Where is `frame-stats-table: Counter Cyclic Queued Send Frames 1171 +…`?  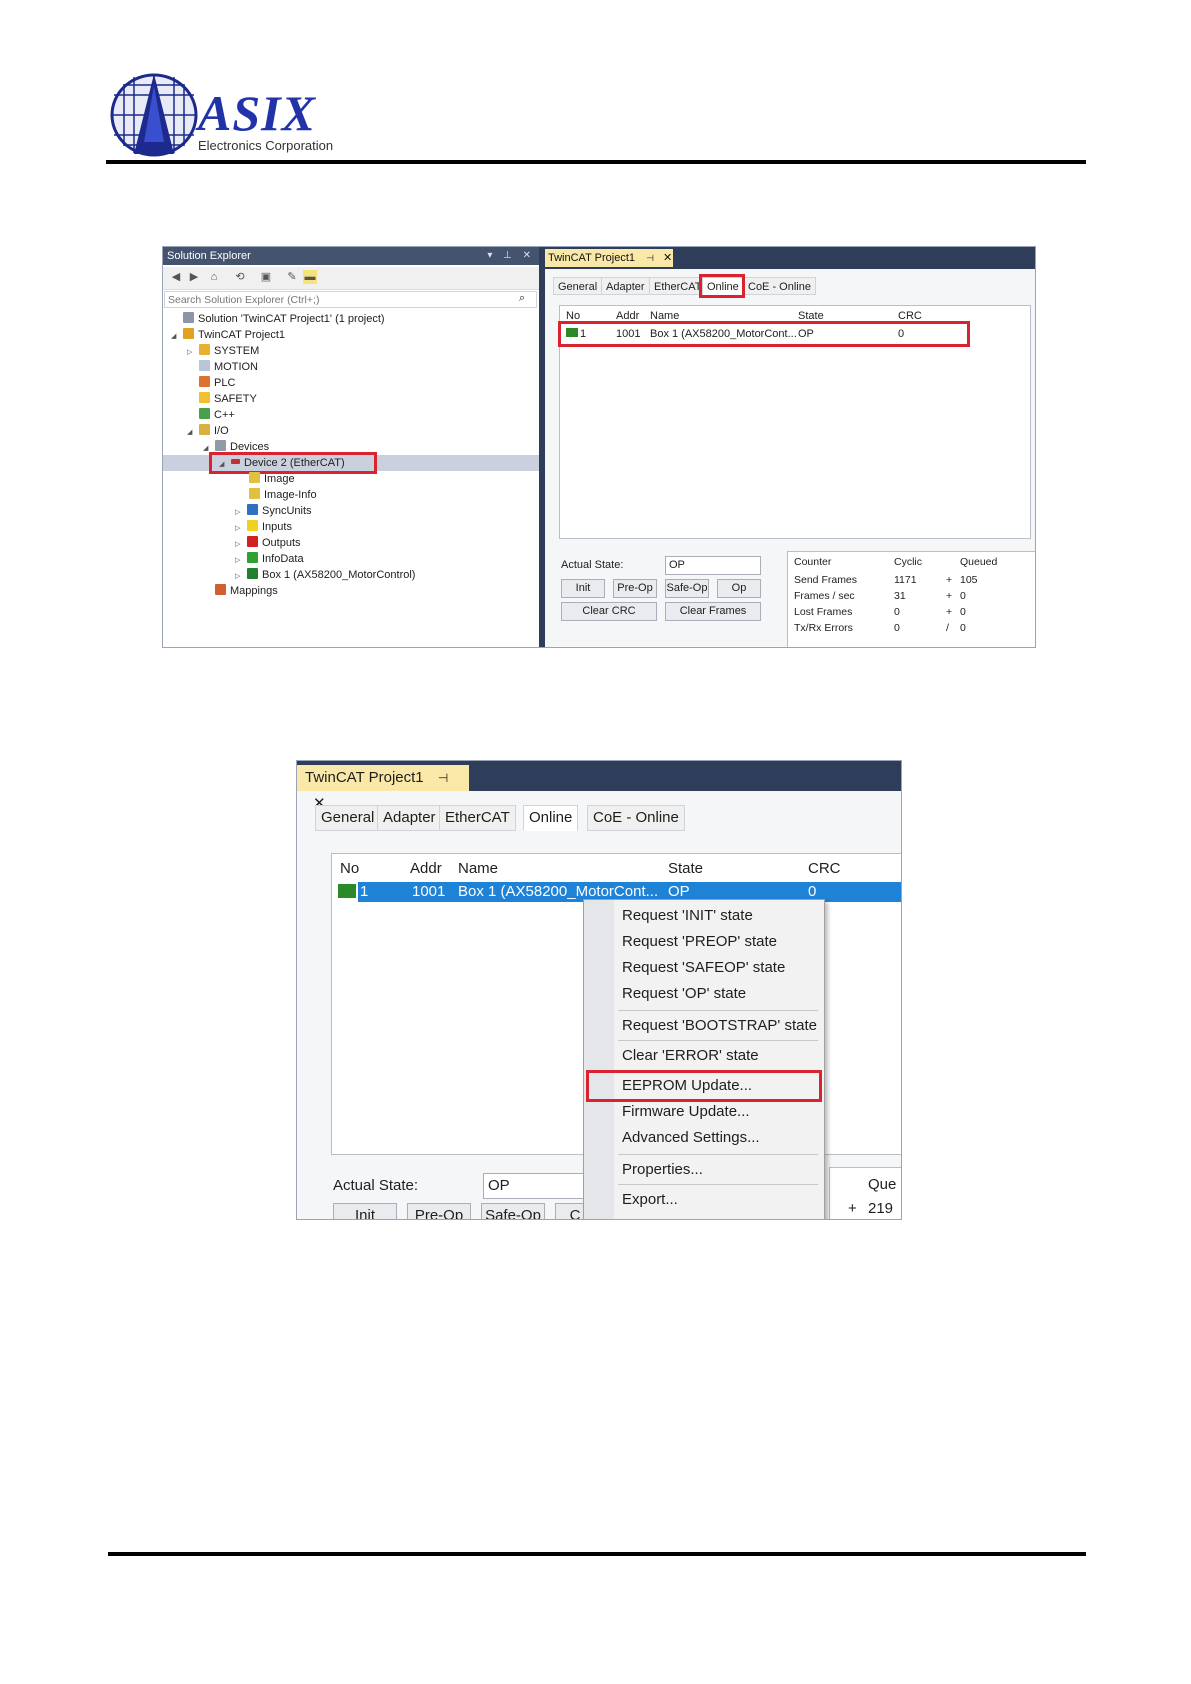
frame-stats-table: Counter Cyclic Queued Send Frames 1171 +… is located at coordinates (911, 599).